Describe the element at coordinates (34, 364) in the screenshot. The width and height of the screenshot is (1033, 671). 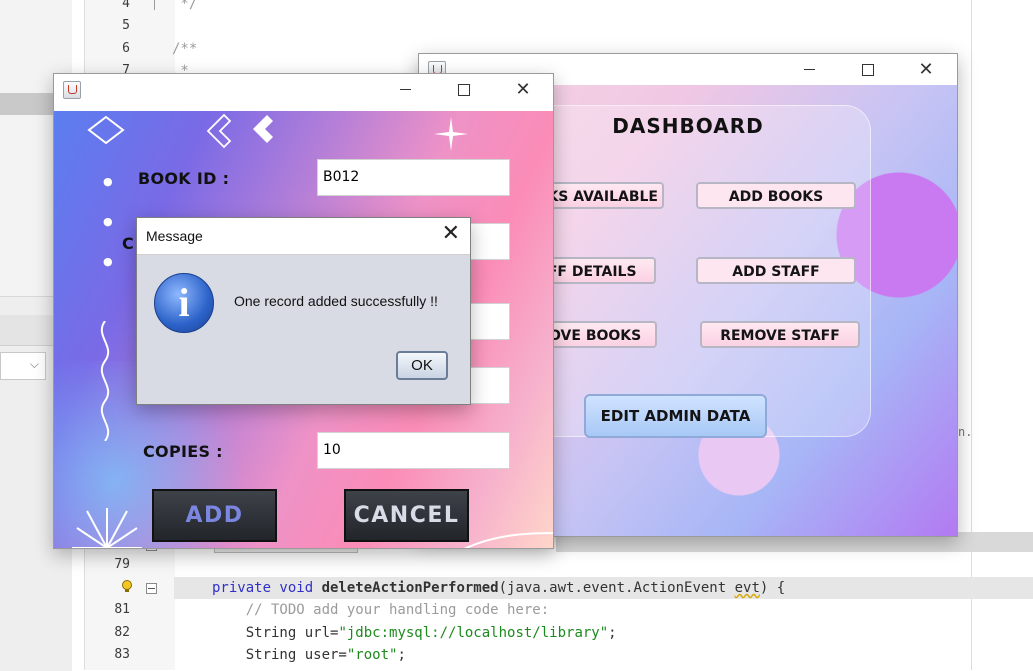
I see `chevron-down-icon: ⌵` at that location.